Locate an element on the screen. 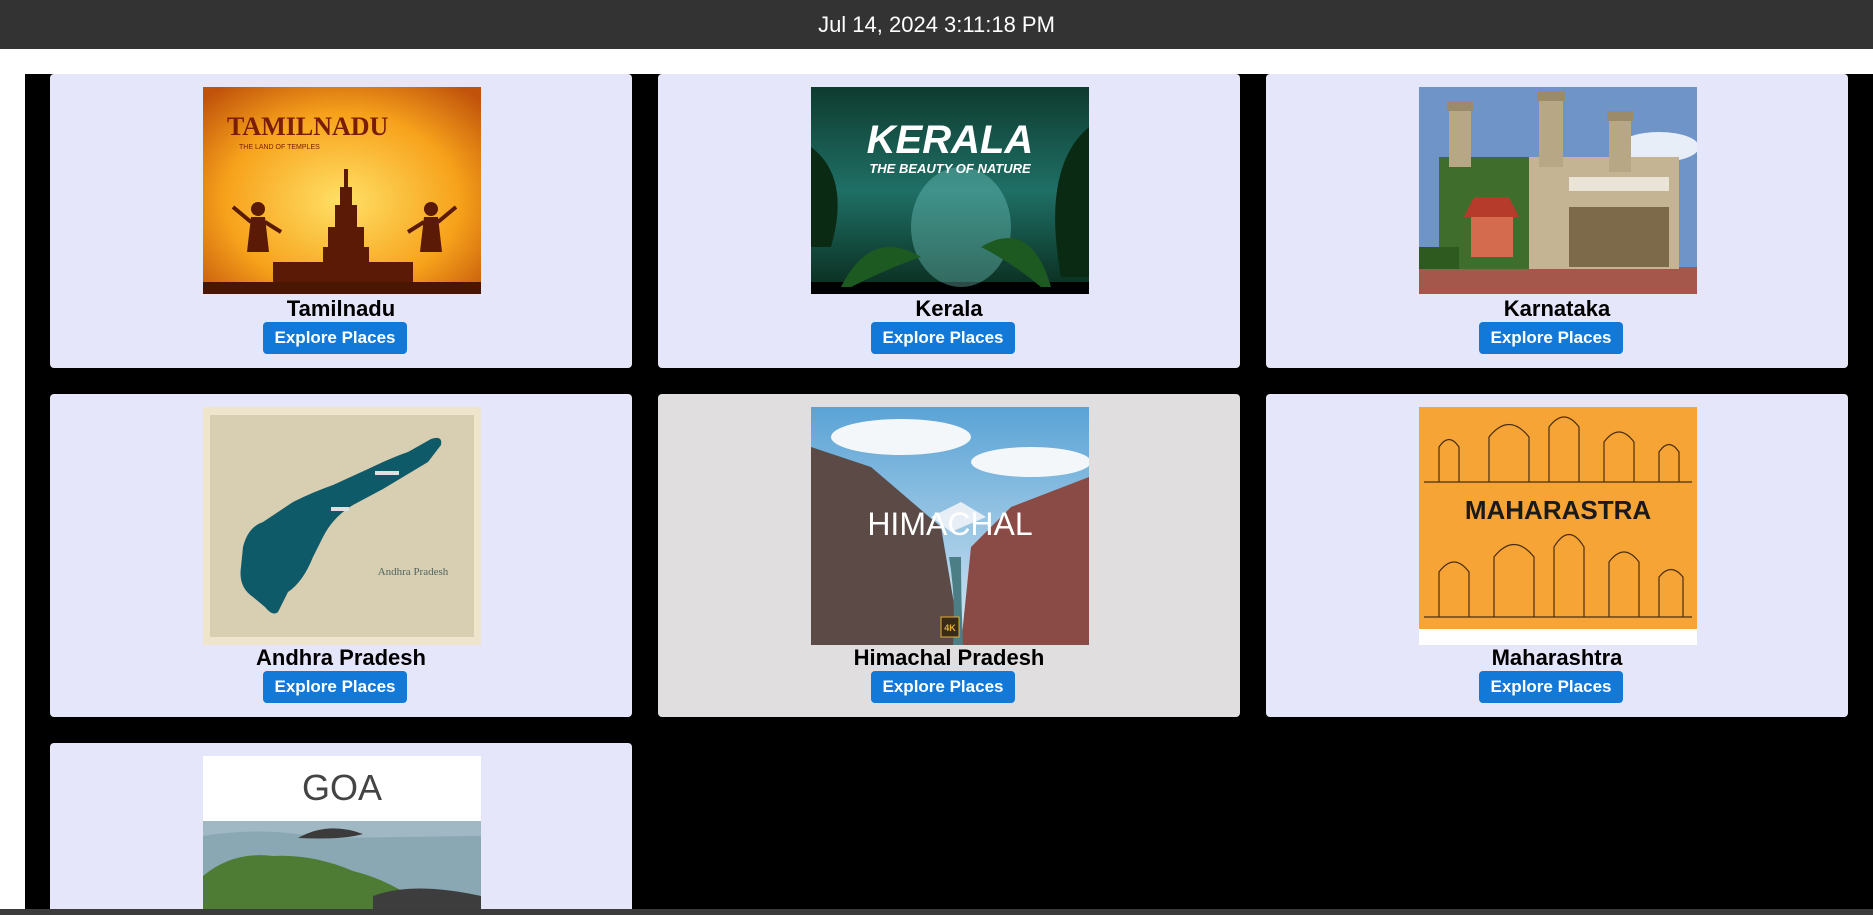 This screenshot has height=915, width=1873. svg-text: GOA is located at coordinates (342, 787).